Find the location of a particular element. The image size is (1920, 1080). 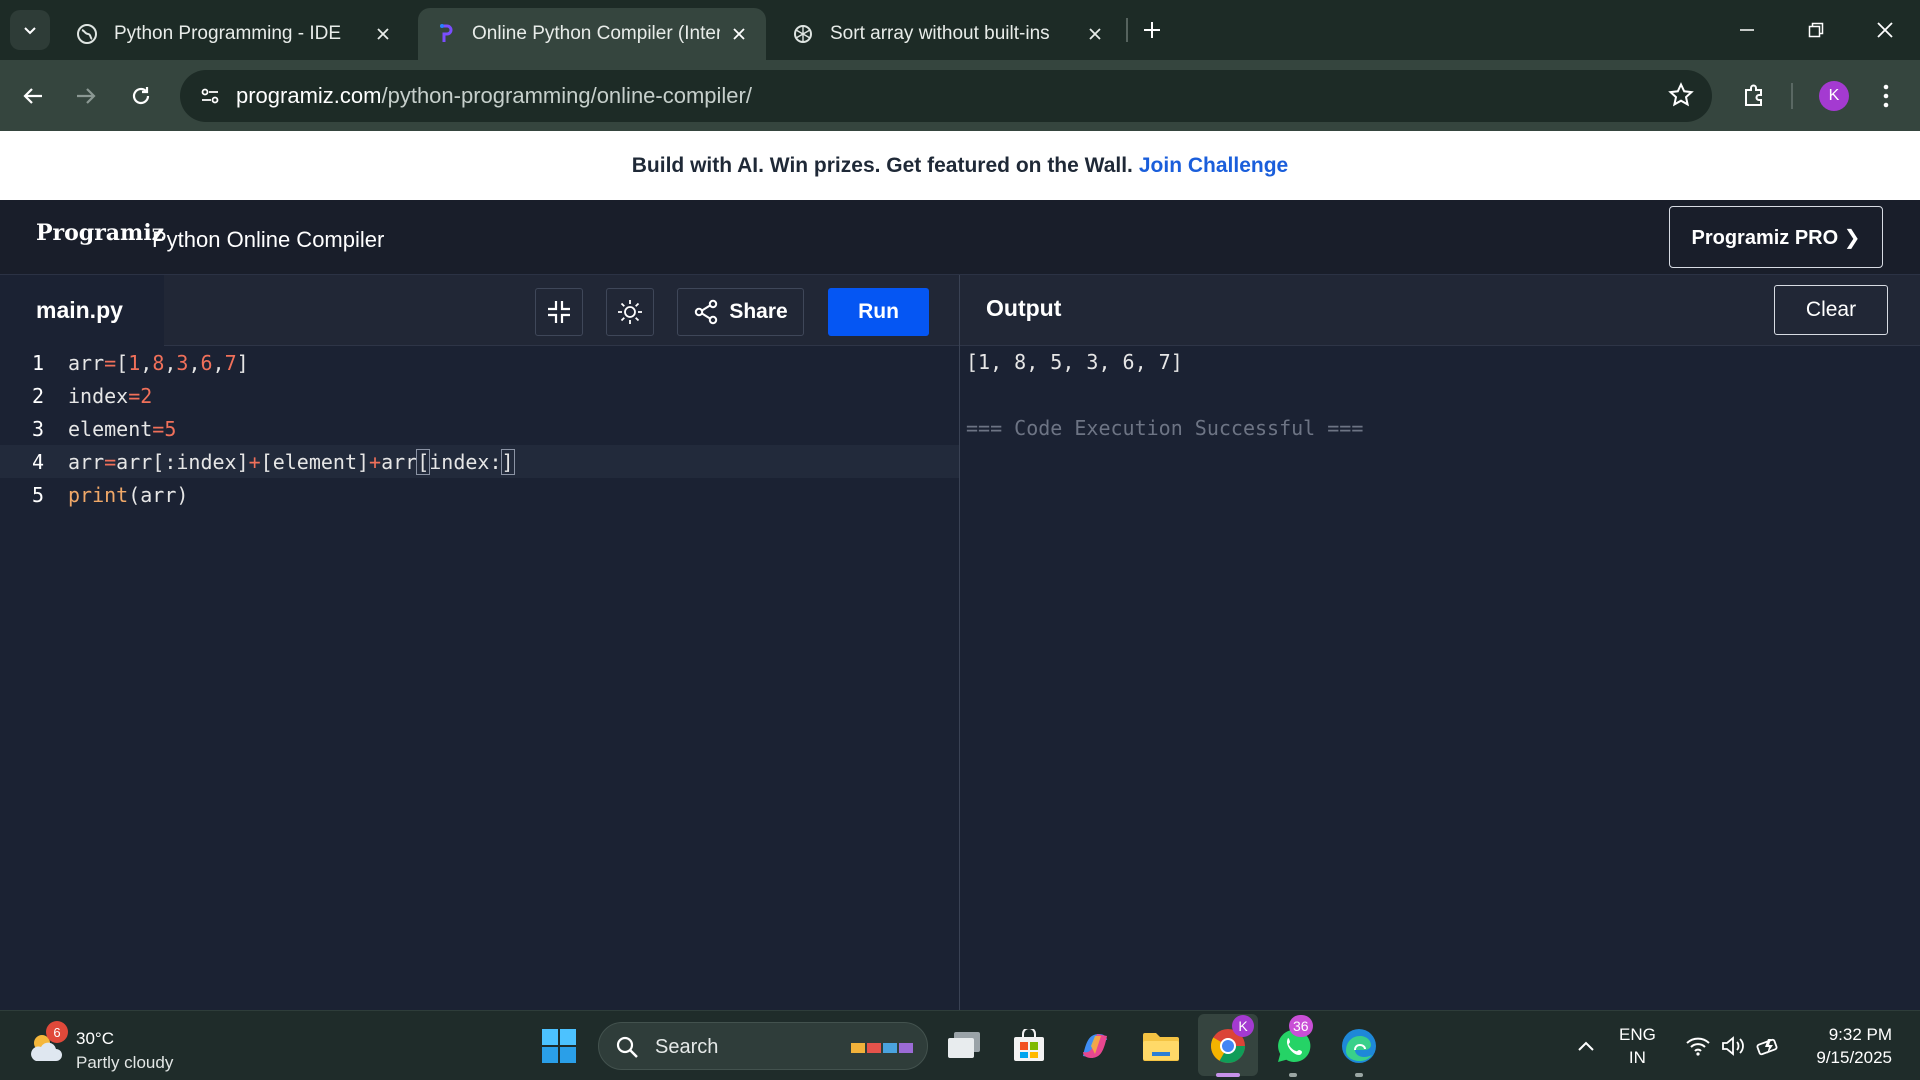

output-title: Output is located at coordinates (1024, 308).